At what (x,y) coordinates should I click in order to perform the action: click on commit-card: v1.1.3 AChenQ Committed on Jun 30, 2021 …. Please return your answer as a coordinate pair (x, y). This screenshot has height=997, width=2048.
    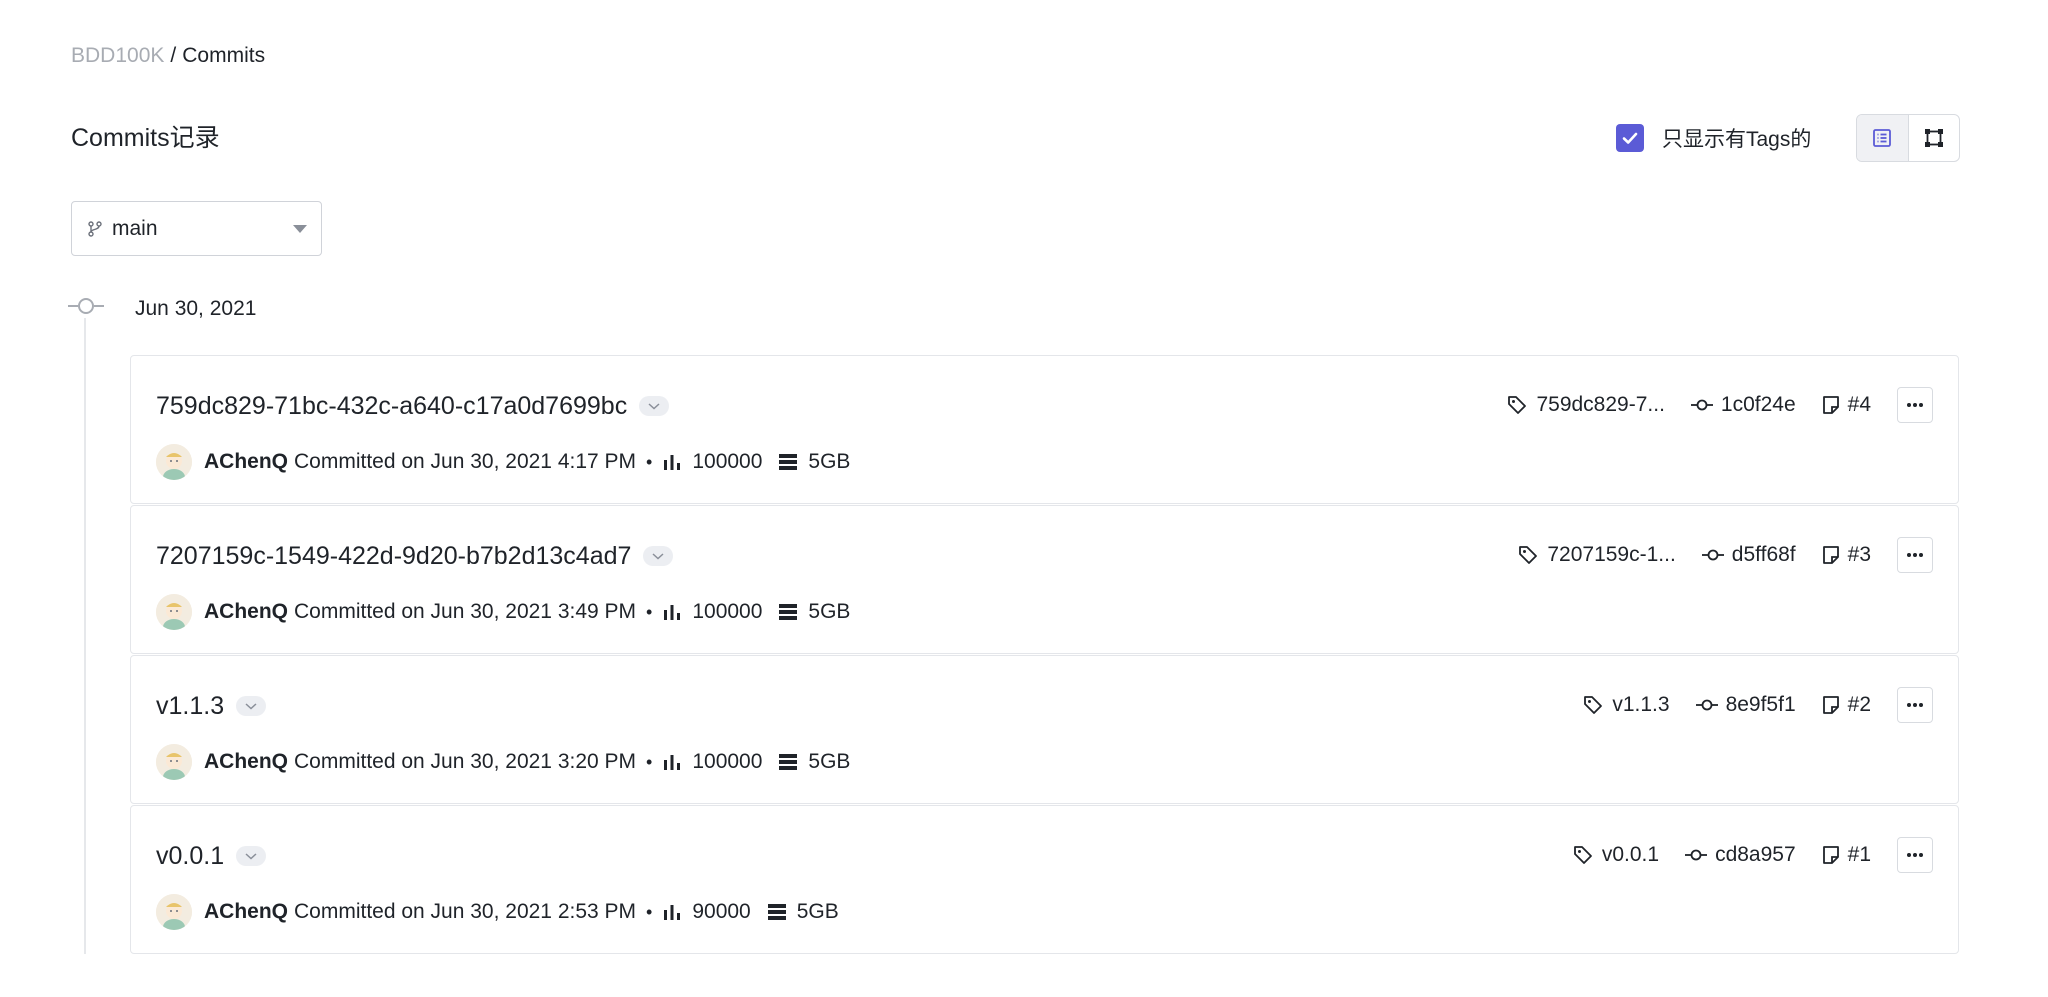
    Looking at the image, I should click on (1044, 729).